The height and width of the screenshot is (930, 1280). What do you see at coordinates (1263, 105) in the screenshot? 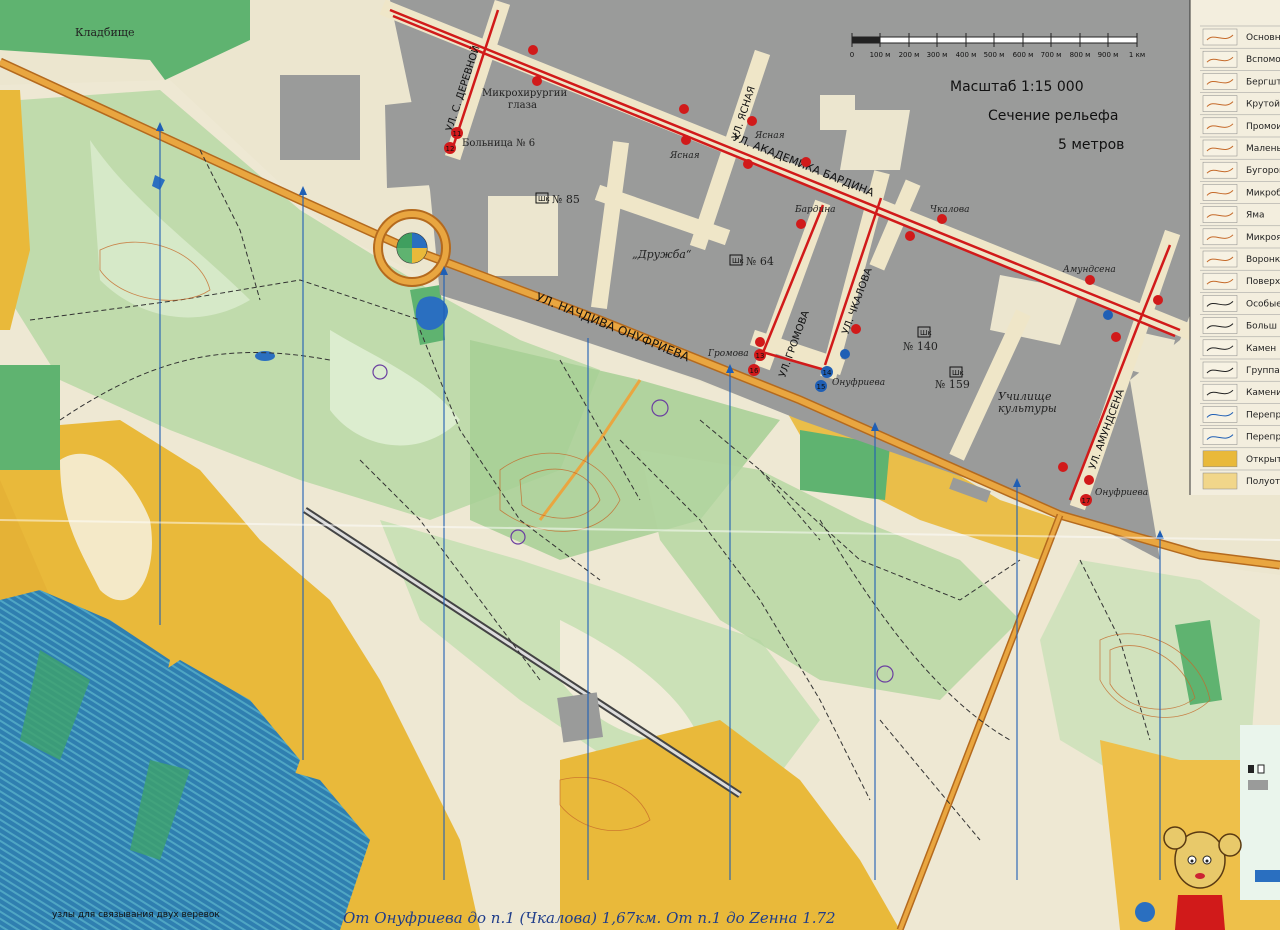
I see `legend-label: Крутой` at bounding box center [1263, 105].